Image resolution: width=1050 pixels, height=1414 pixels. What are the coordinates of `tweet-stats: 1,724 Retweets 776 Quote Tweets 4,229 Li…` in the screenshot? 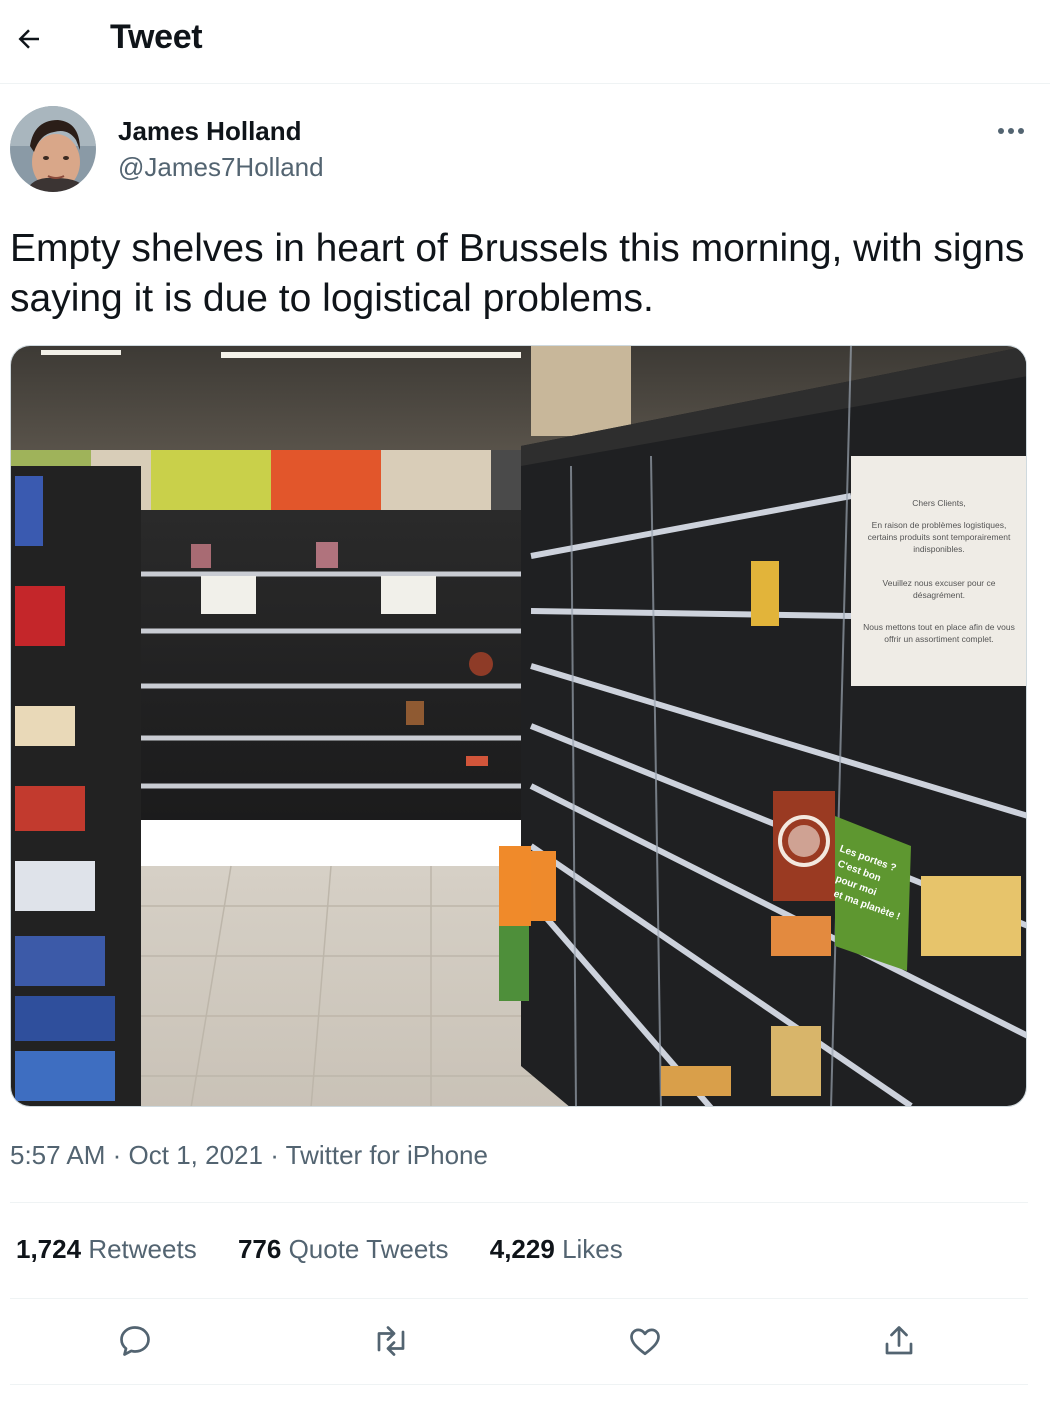 It's located at (336, 1249).